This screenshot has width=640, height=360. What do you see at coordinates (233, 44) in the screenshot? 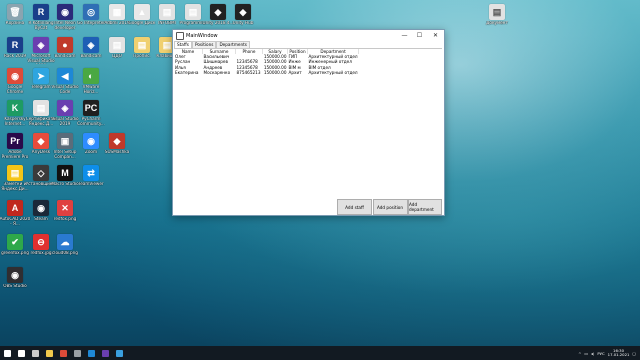
I see `tab-departments: Departments` at bounding box center [233, 44].